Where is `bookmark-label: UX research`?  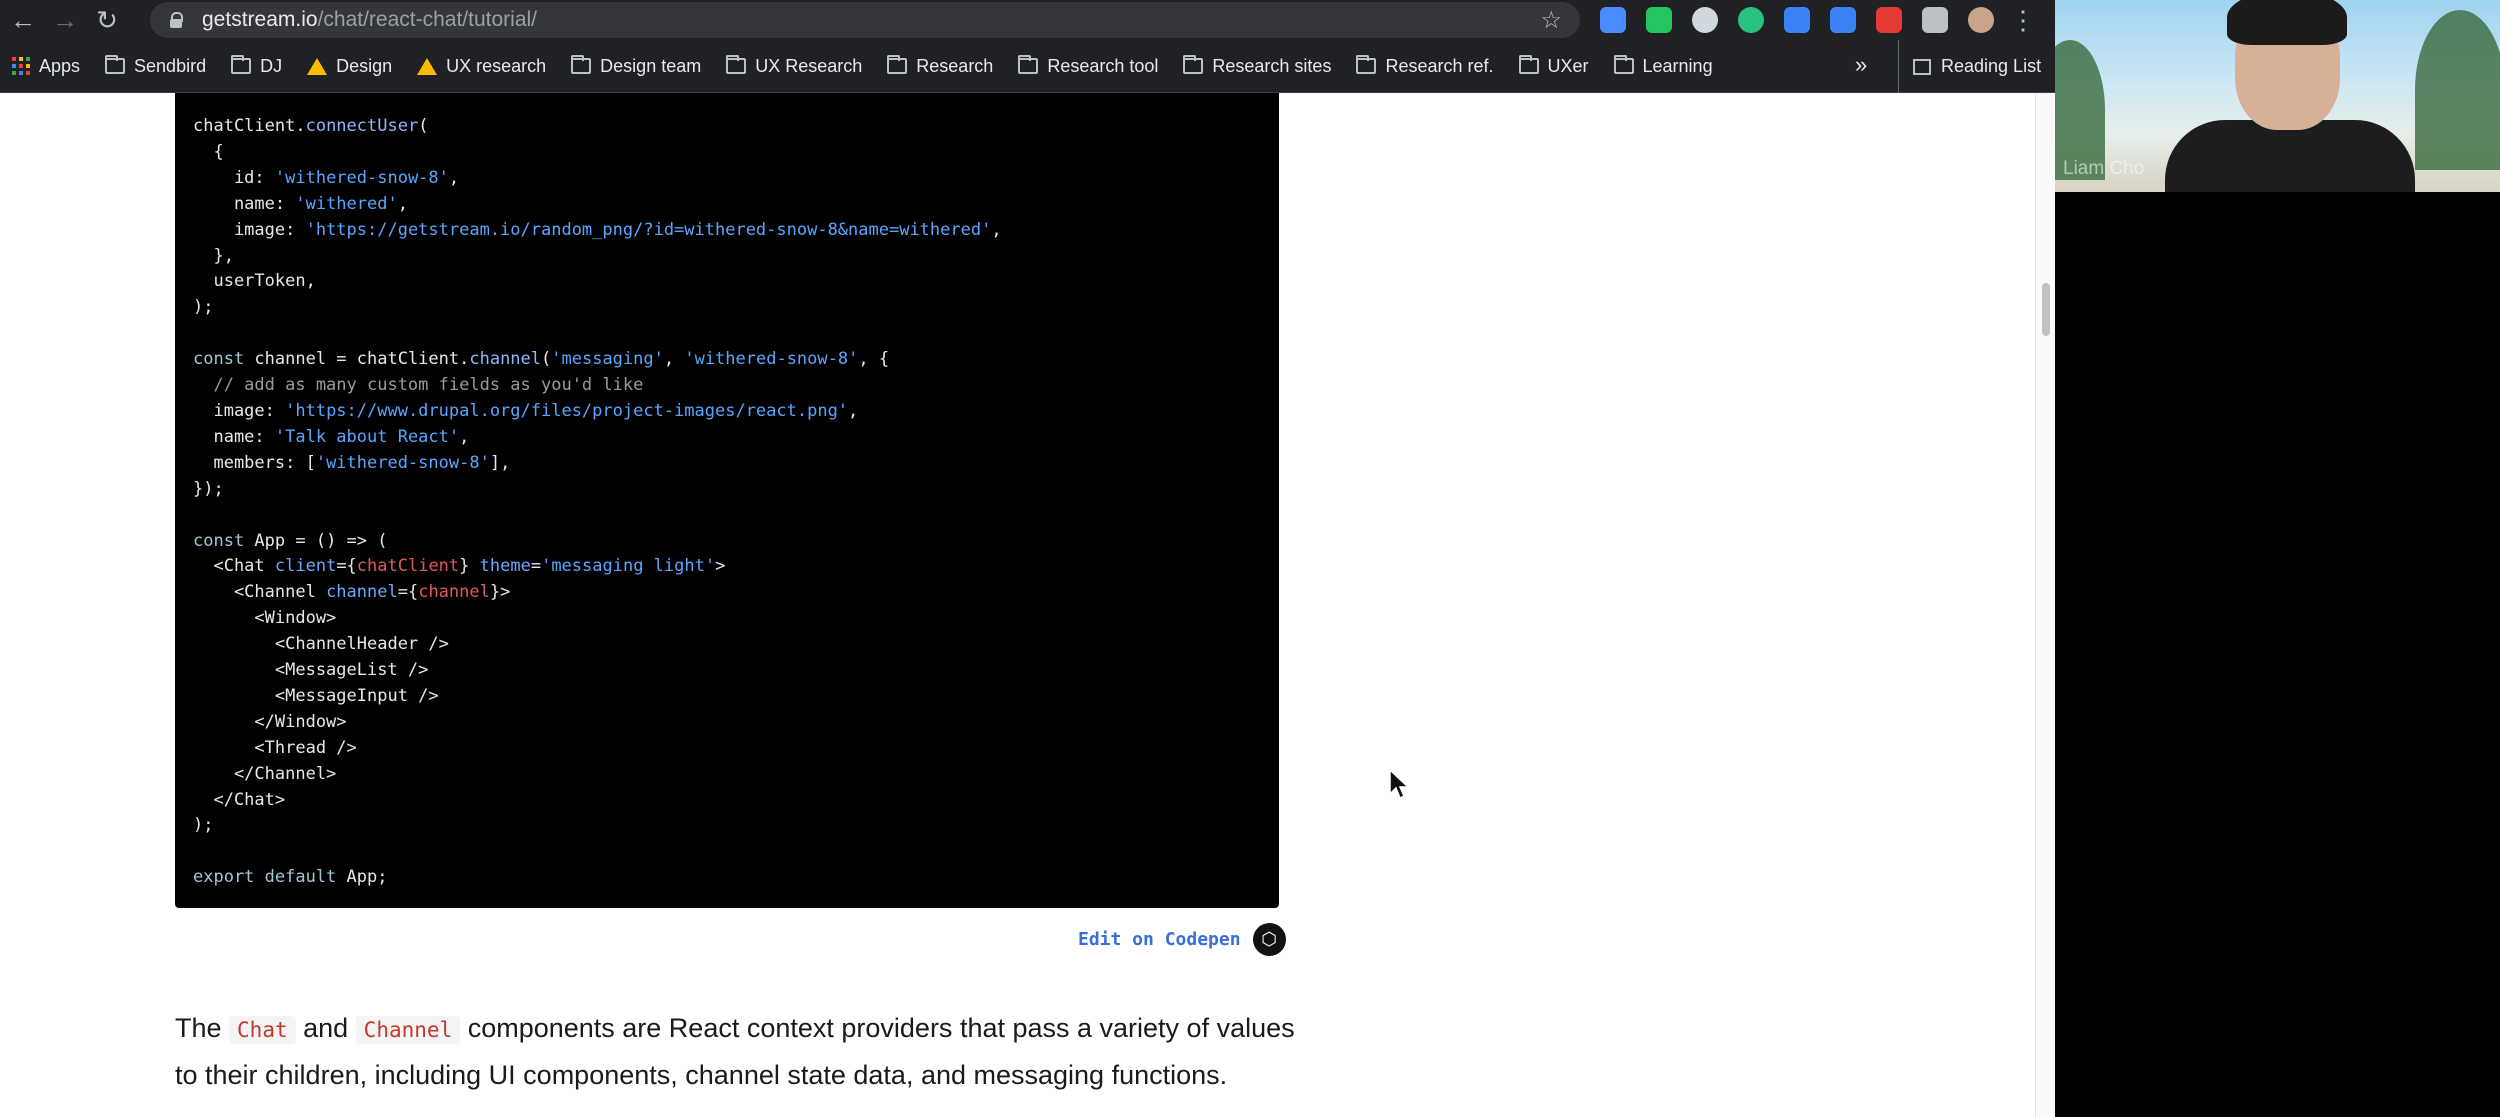 bookmark-label: UX research is located at coordinates (496, 65).